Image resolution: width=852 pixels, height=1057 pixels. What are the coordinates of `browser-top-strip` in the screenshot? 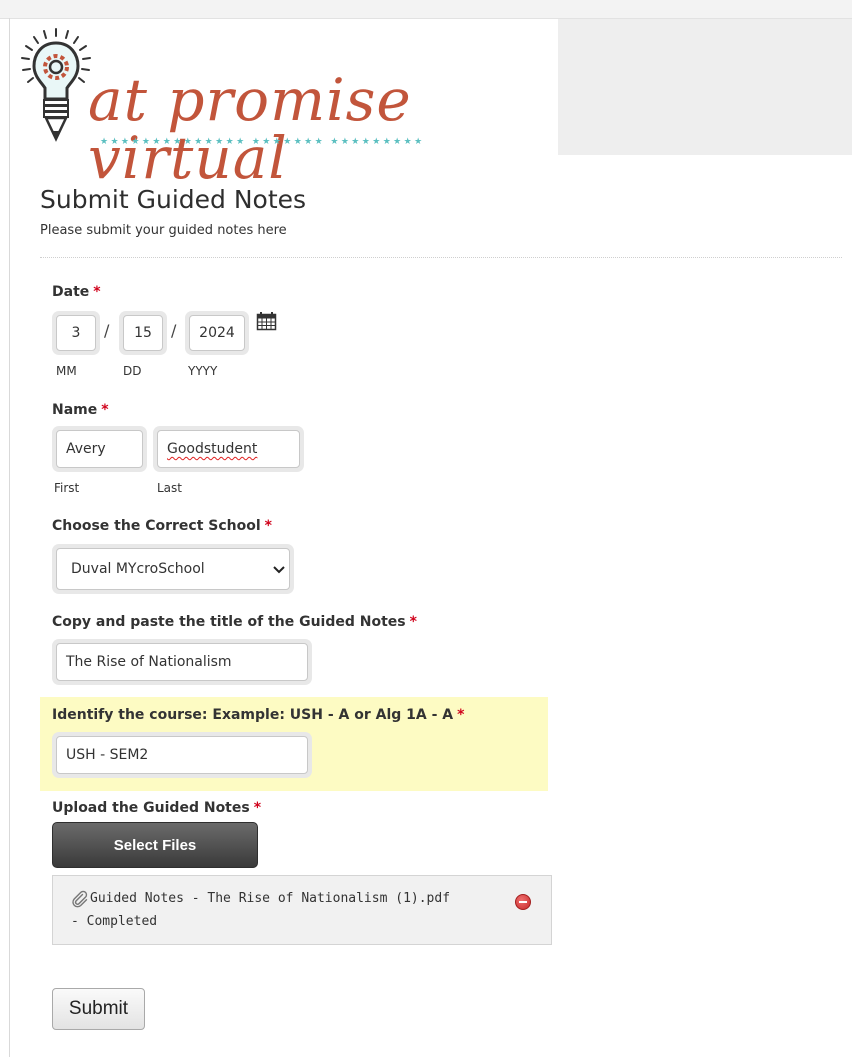 It's located at (426, 9).